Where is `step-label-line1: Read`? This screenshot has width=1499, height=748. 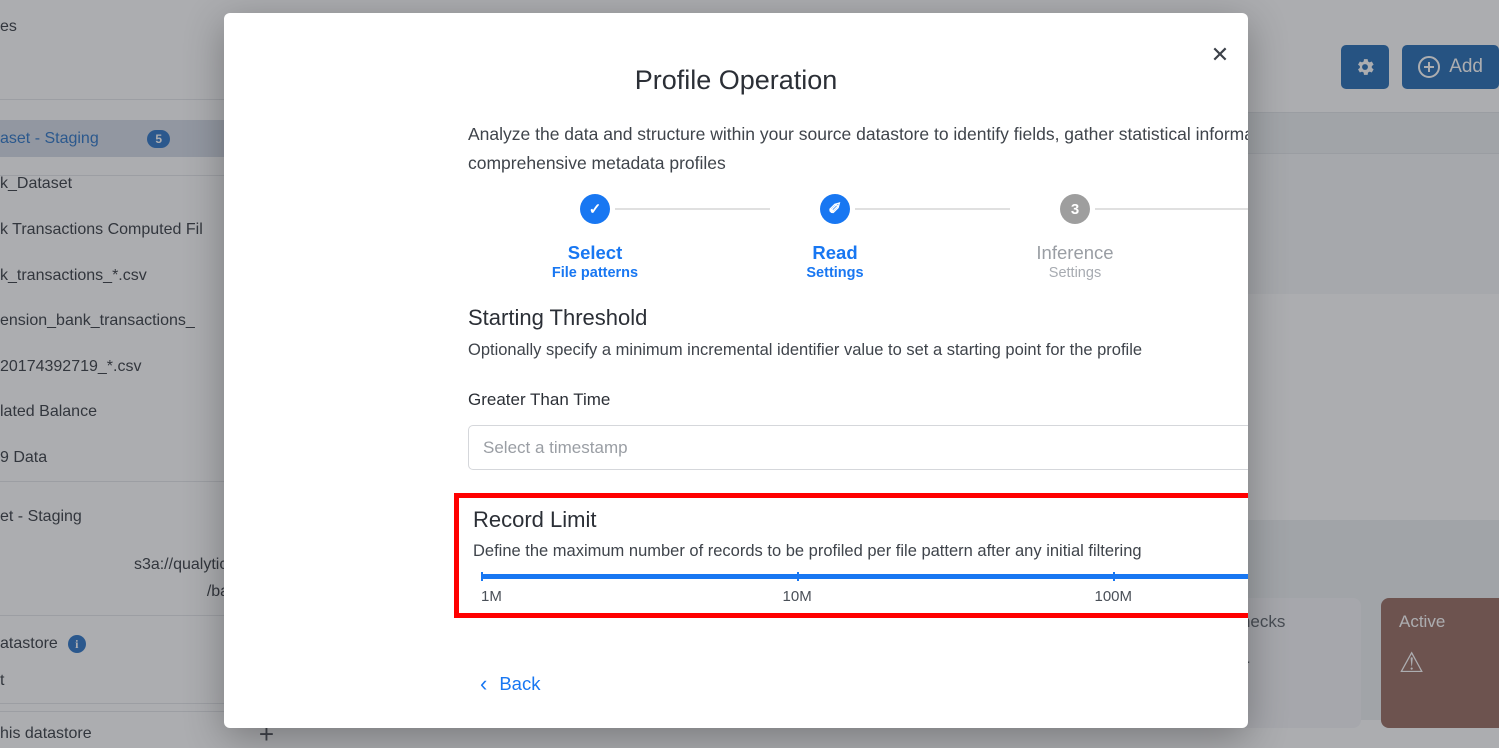 step-label-line1: Read is located at coordinates (835, 252).